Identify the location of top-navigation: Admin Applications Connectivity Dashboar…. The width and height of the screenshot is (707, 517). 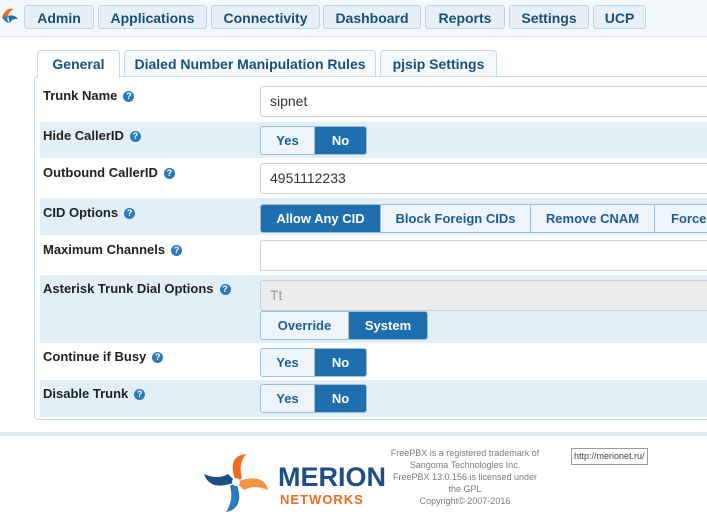
(353, 18).